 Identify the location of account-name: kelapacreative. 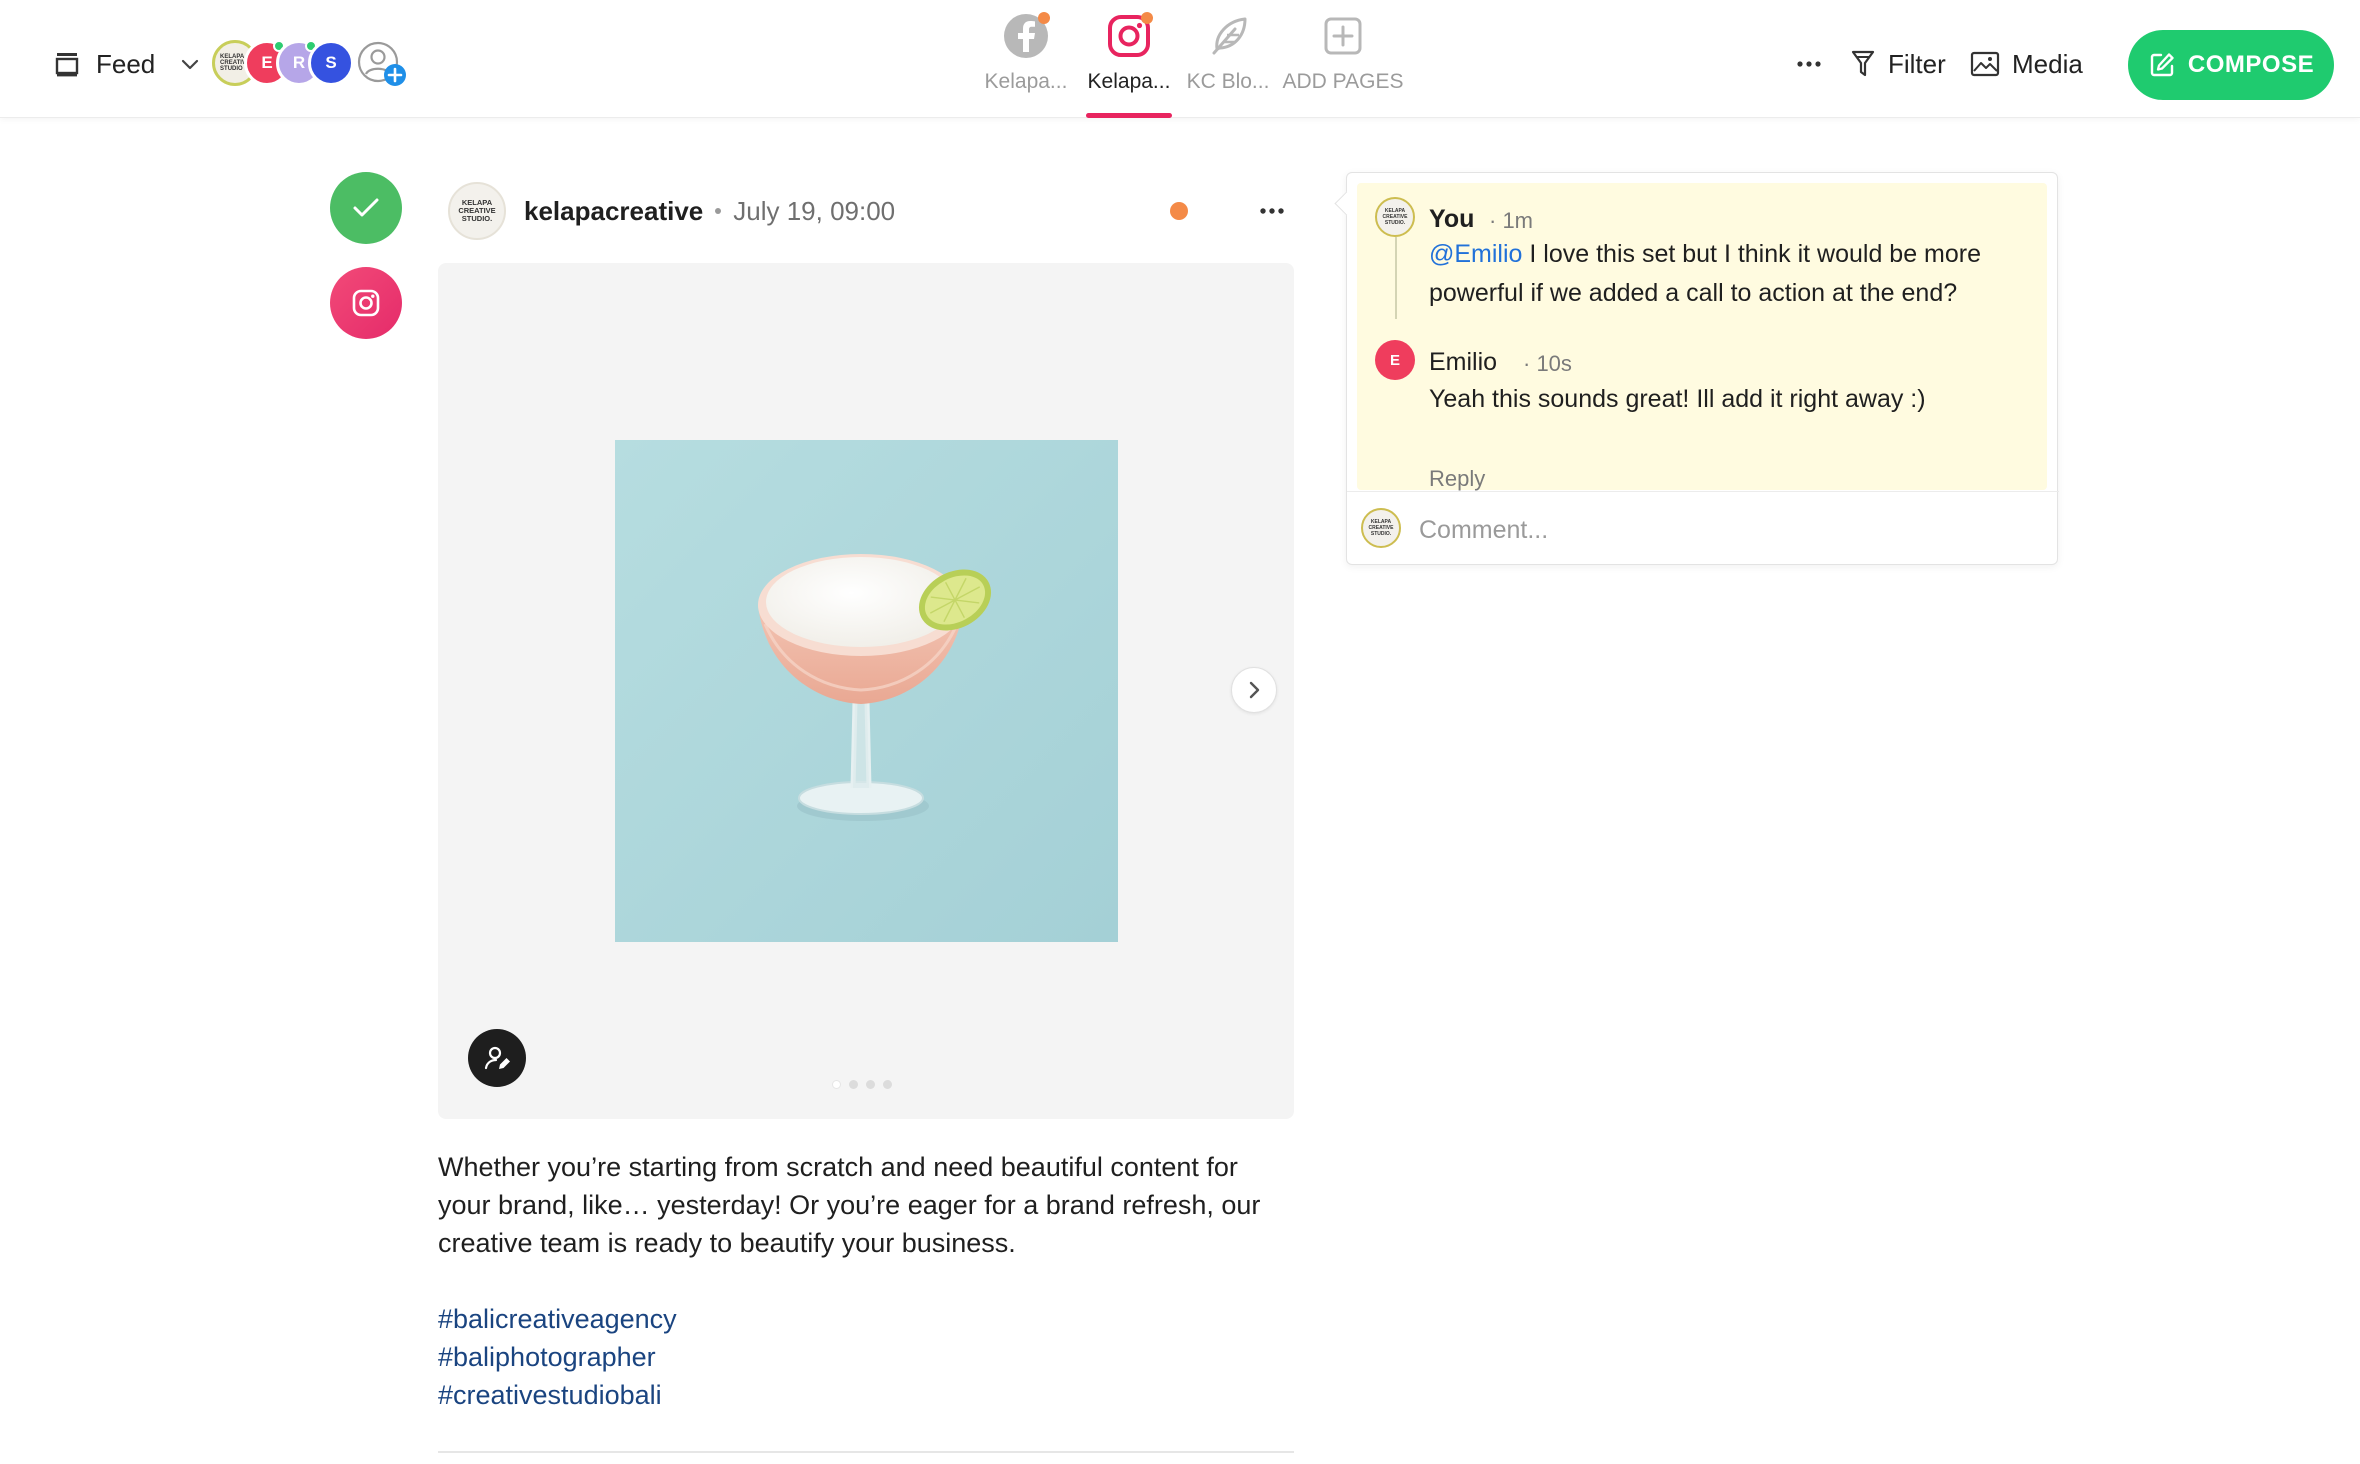
(613, 211).